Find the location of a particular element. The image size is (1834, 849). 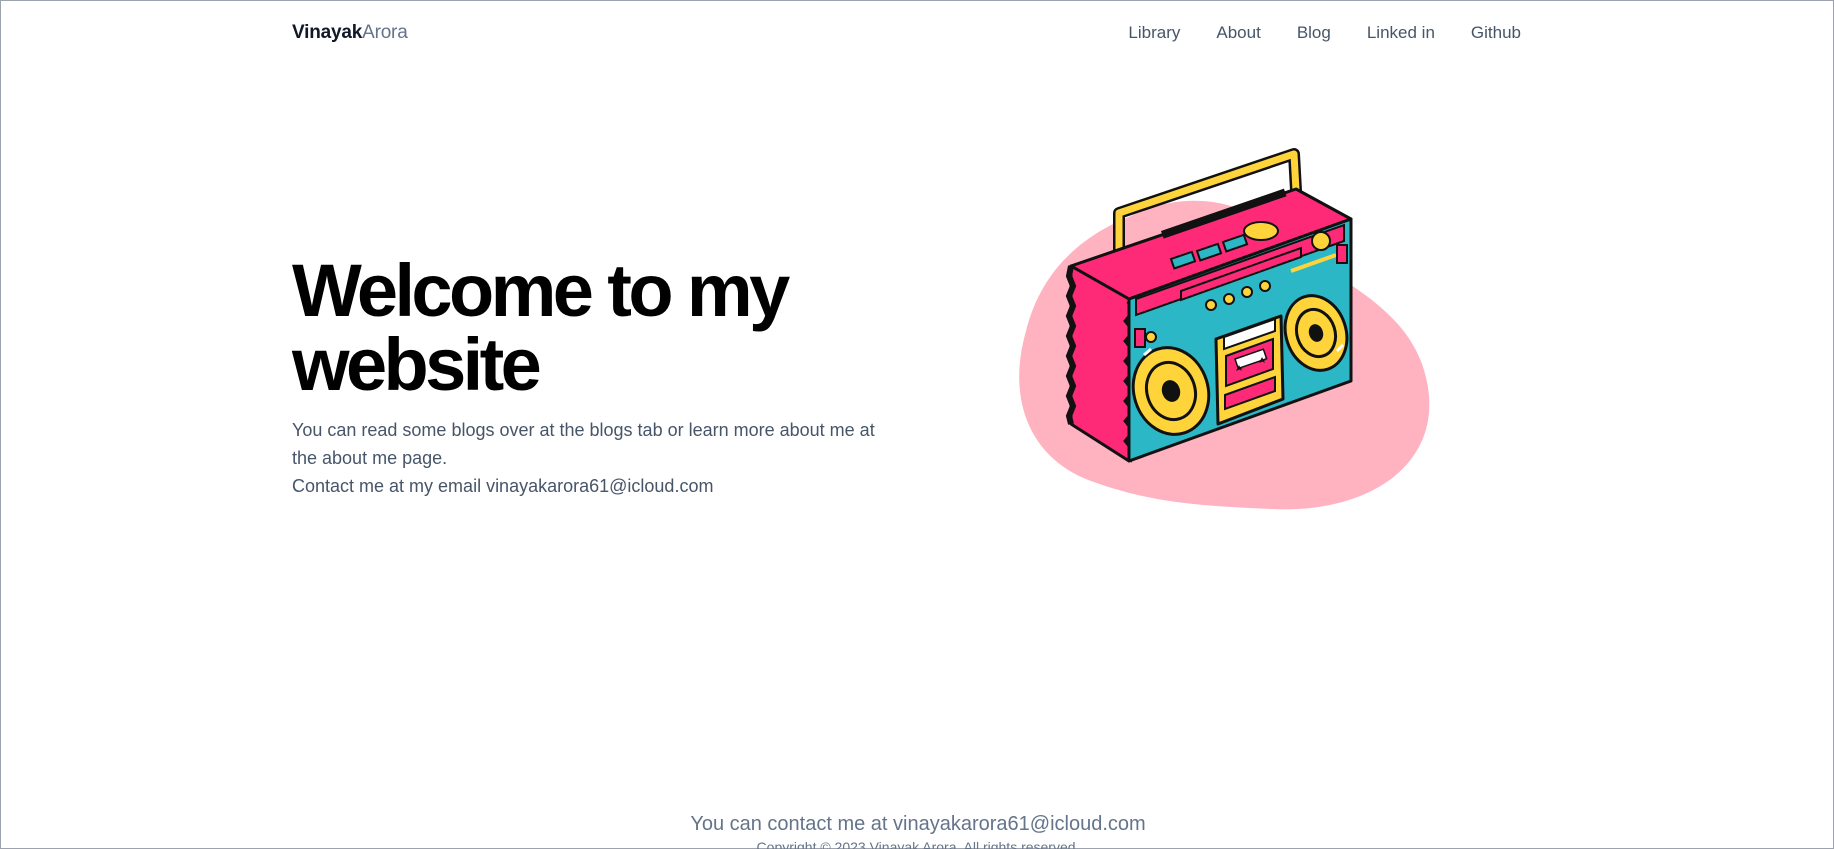

hero-title: Welcome to my website is located at coordinates (541, 327).